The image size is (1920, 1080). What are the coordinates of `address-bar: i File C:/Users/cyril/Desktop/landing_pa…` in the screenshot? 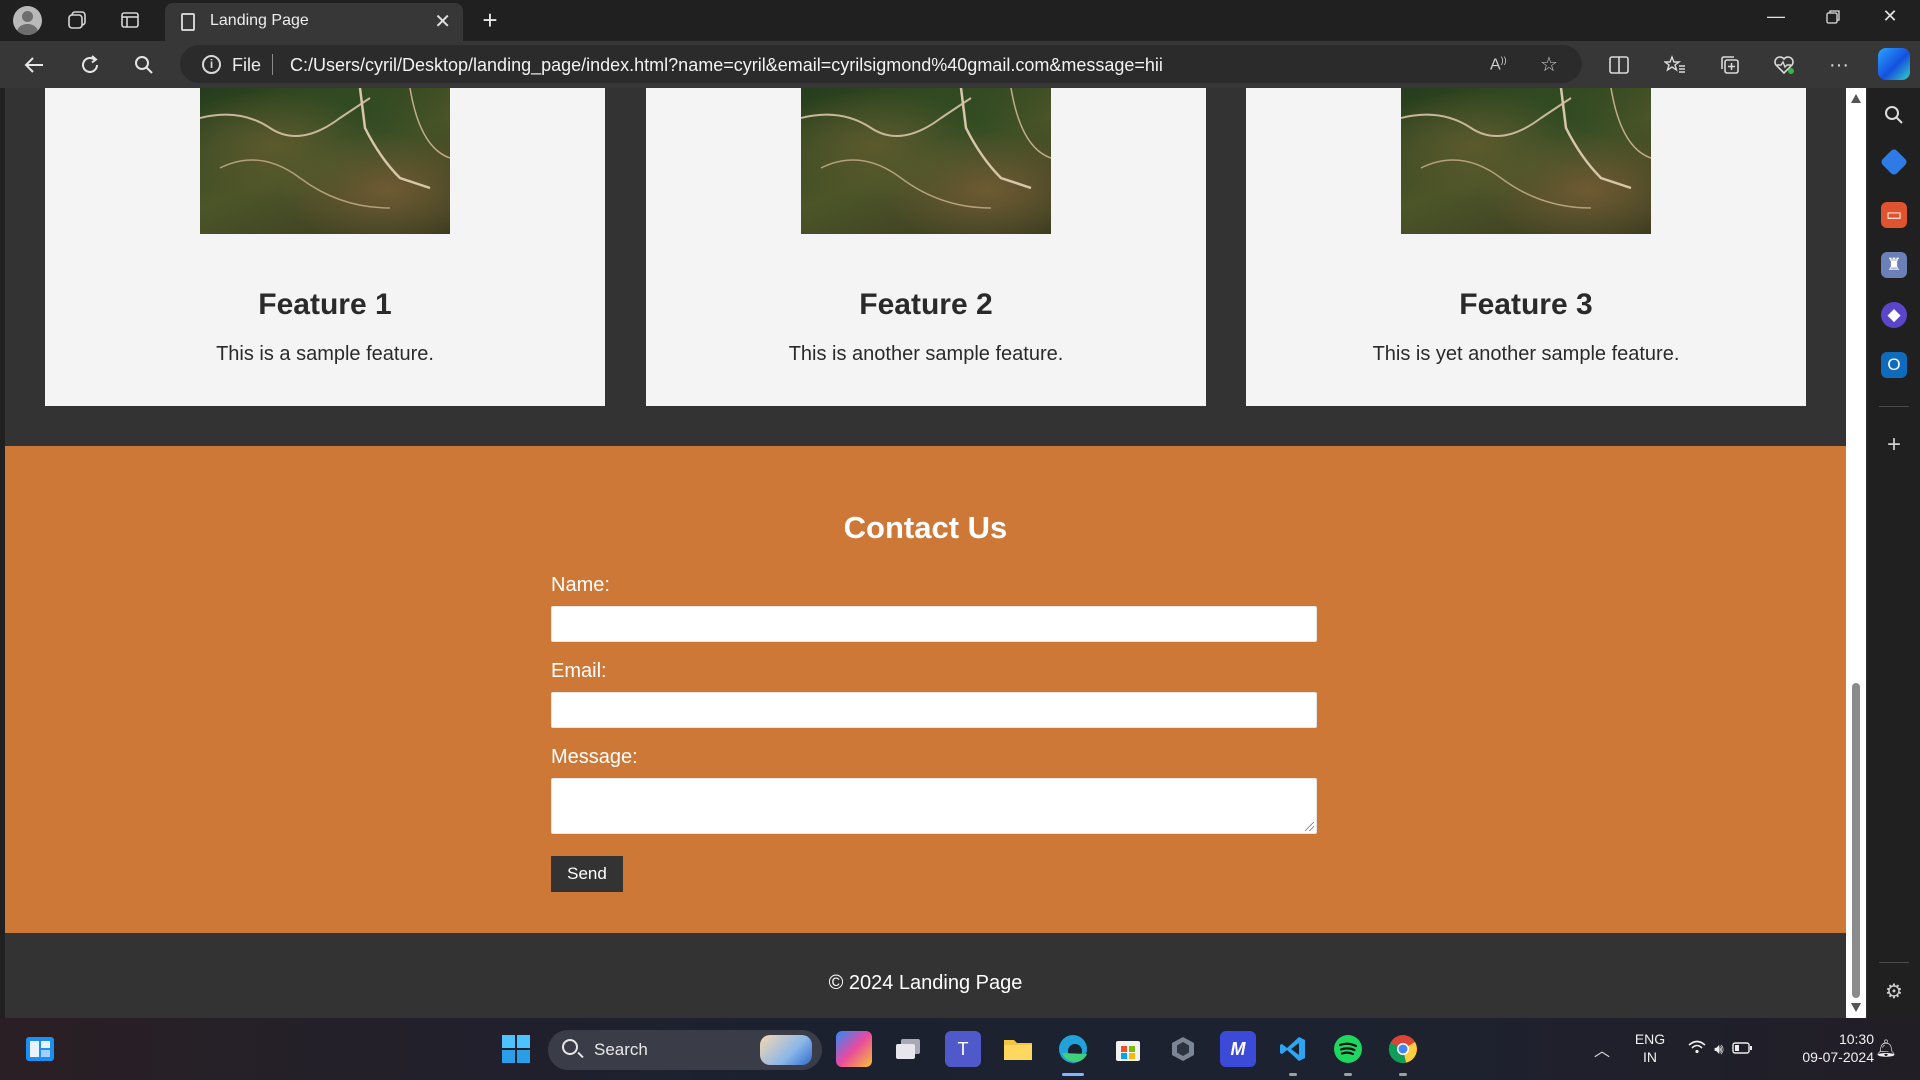 It's located at (881, 64).